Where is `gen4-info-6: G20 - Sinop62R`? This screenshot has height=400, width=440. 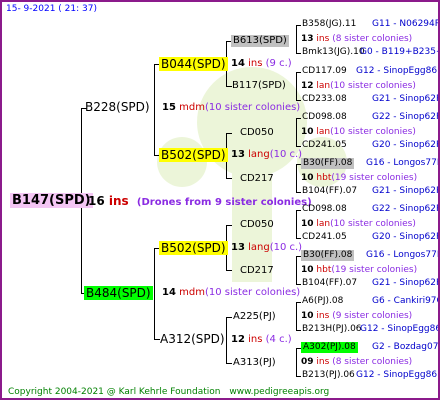 gen4-info-6: G20 - Sinop62R is located at coordinates (406, 145).